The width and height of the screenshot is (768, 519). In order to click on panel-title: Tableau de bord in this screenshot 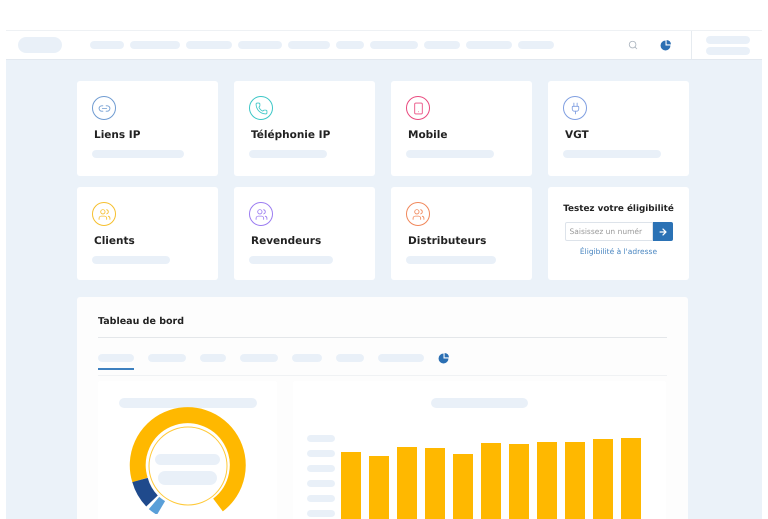, I will do `click(382, 327)`.